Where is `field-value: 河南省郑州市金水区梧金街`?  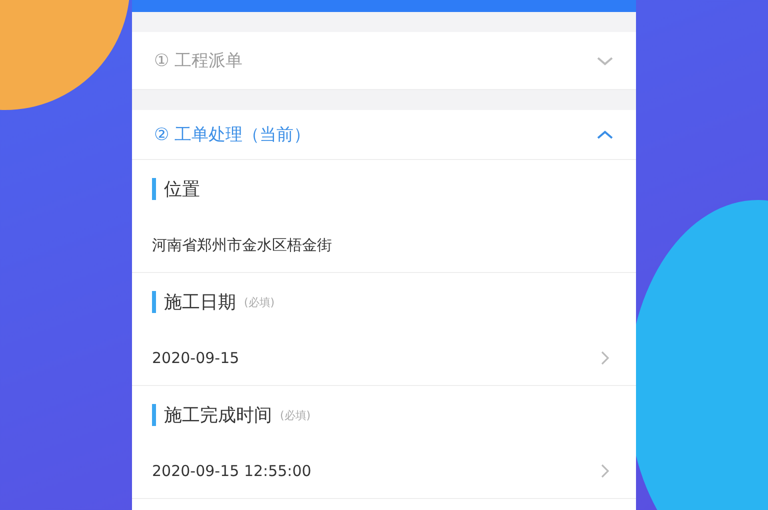 field-value: 河南省郑州市金水区梧金街 is located at coordinates (242, 245).